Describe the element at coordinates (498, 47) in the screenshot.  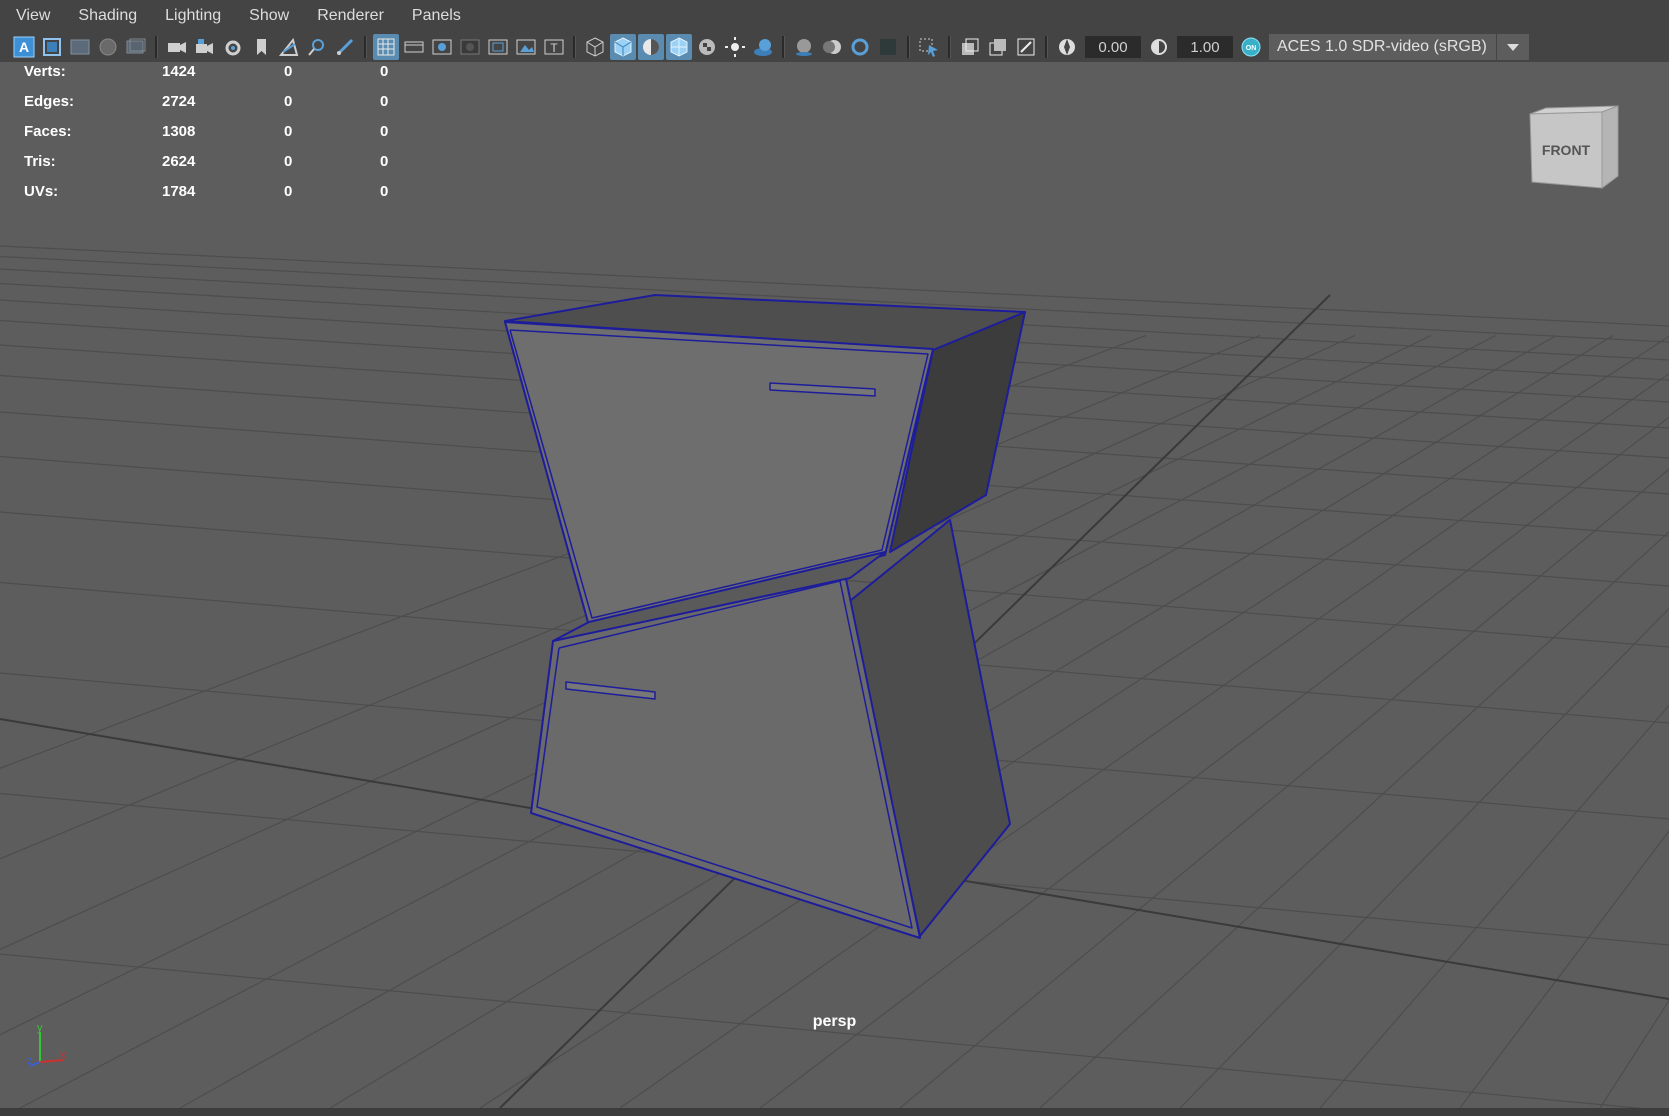
I see `safe-title-icon` at that location.